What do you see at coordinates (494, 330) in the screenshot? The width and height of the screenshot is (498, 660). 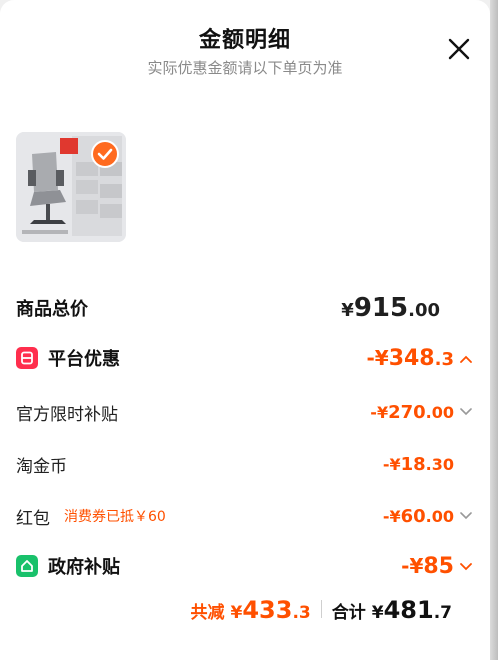 I see `background-edge` at bounding box center [494, 330].